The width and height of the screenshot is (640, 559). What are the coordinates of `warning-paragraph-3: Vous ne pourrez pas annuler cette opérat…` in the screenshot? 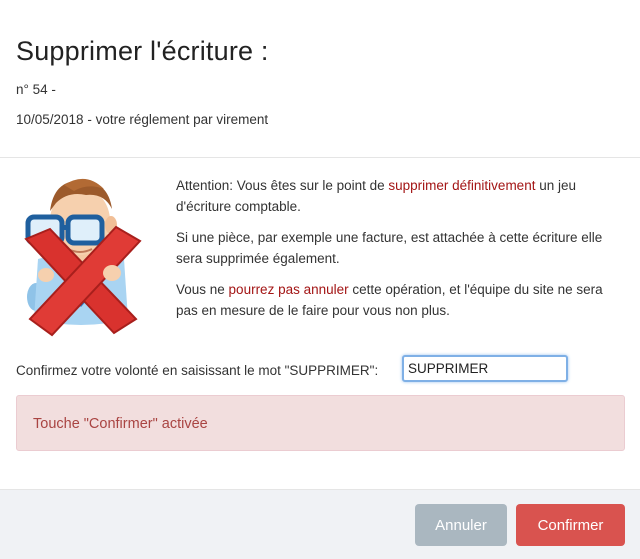 It's located at (389, 300).